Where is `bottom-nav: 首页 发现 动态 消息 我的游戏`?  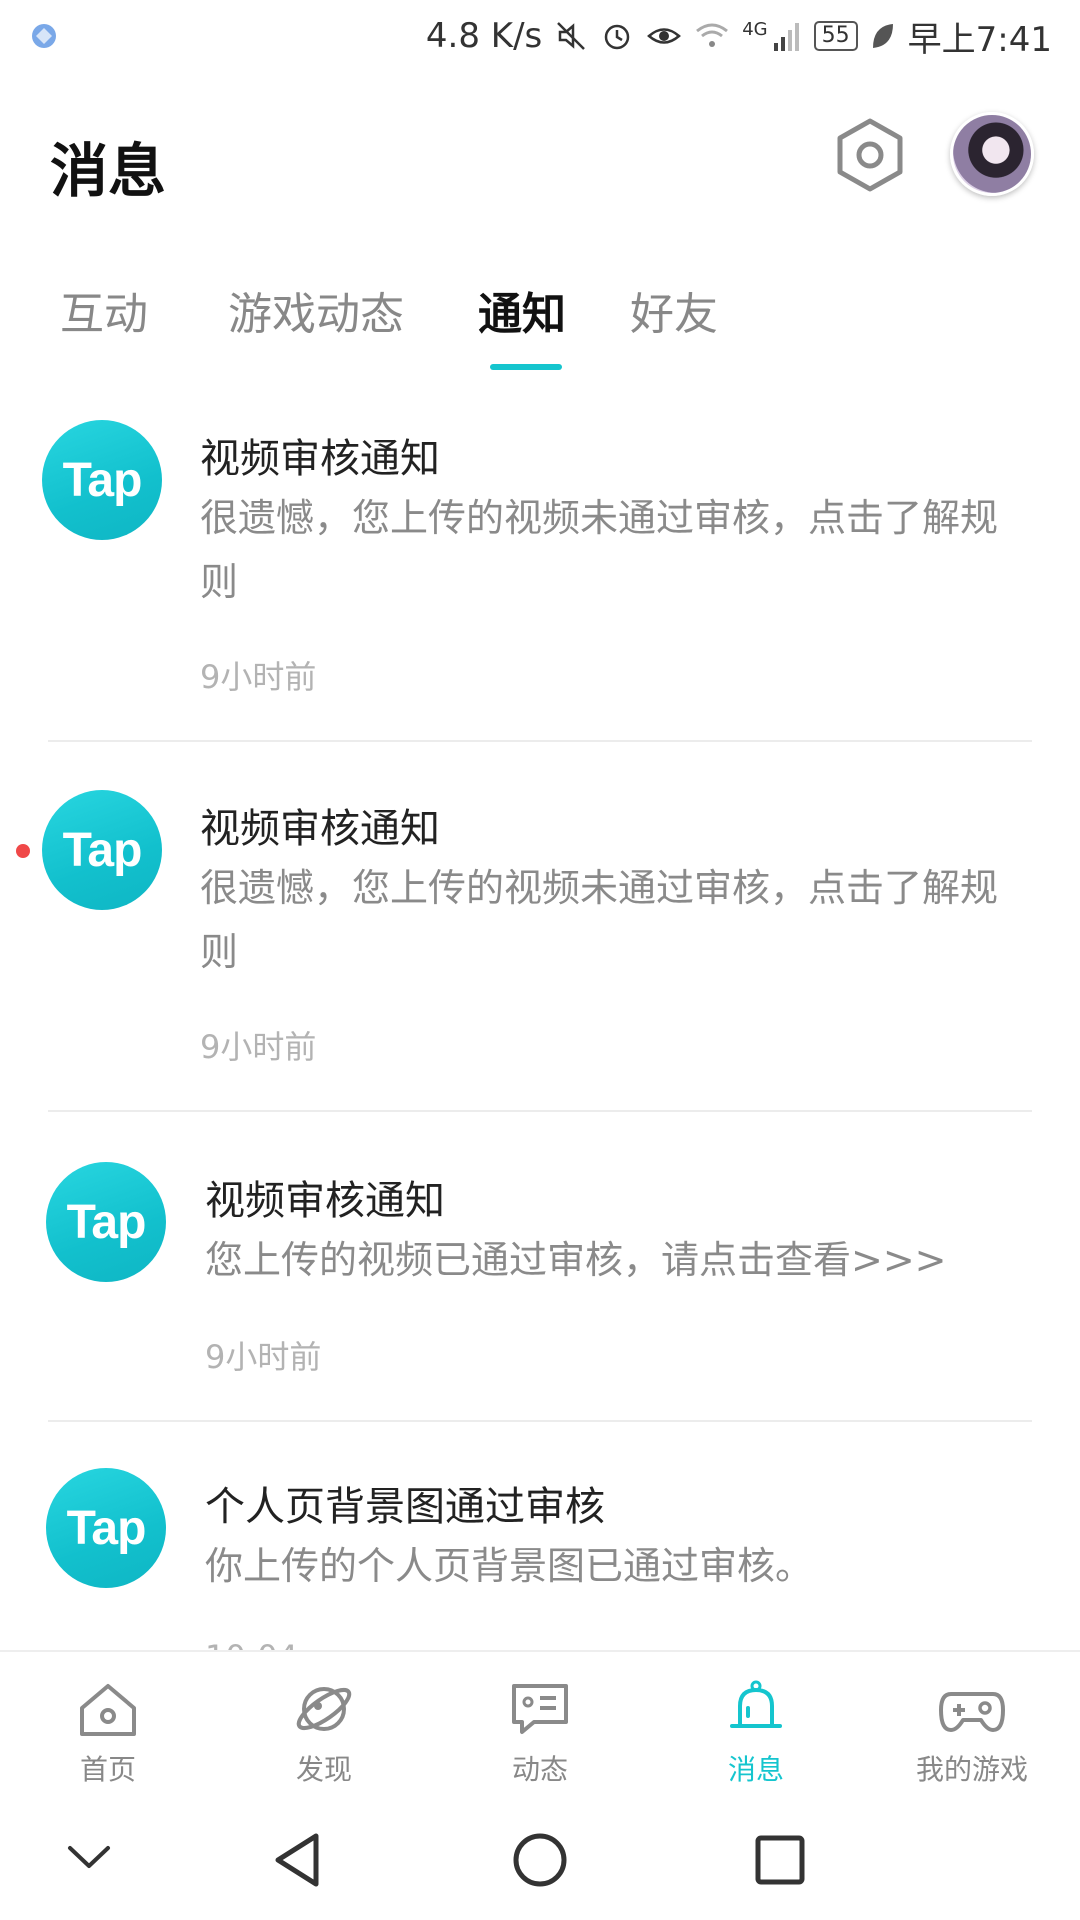
bottom-nav: 首页 发现 动态 消息 我的游戏 is located at coordinates (540, 1725).